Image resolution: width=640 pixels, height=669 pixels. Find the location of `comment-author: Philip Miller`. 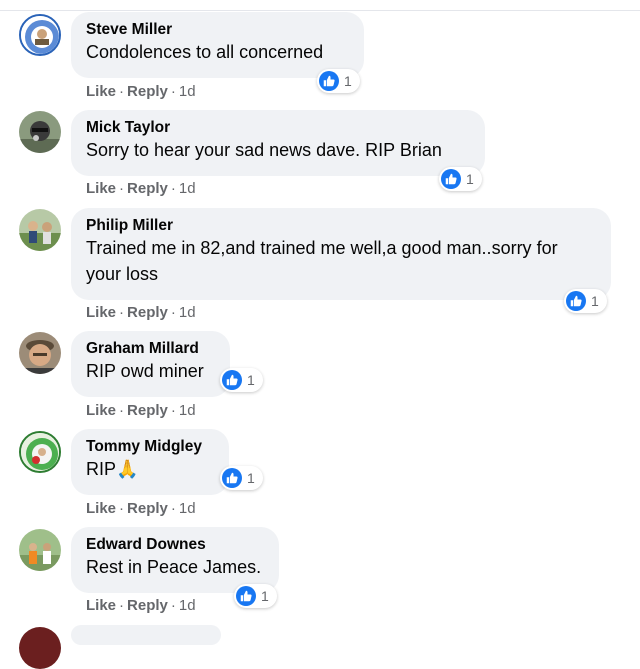

comment-author: Philip Miller is located at coordinates (341, 225).